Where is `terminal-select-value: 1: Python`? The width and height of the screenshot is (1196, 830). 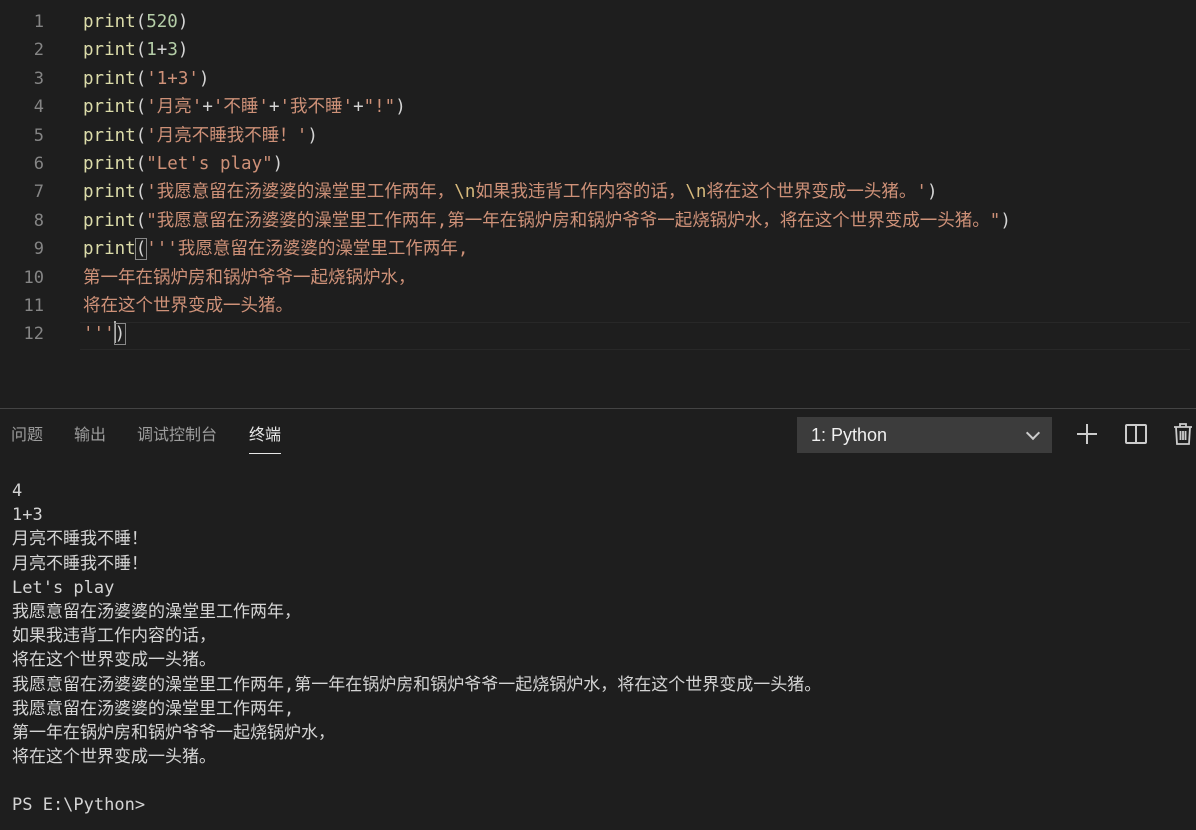
terminal-select-value: 1: Python is located at coordinates (849, 435).